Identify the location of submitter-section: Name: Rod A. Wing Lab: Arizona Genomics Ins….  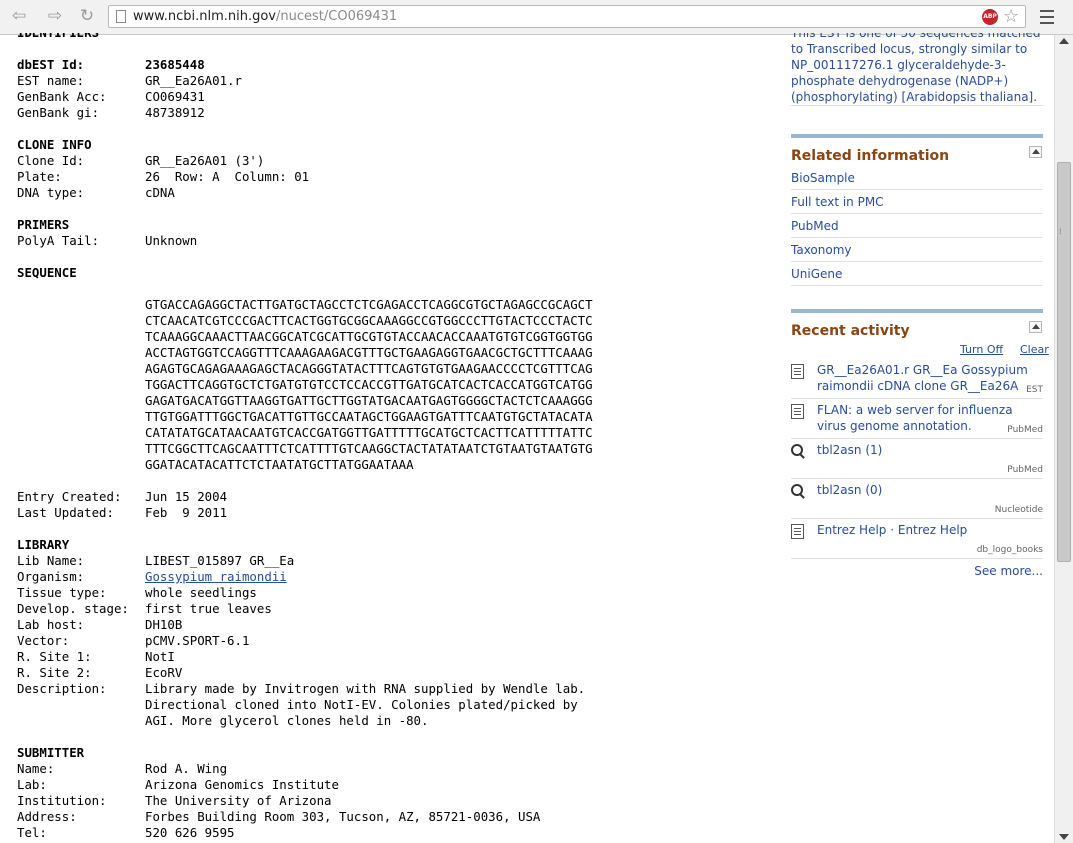
(397, 802).